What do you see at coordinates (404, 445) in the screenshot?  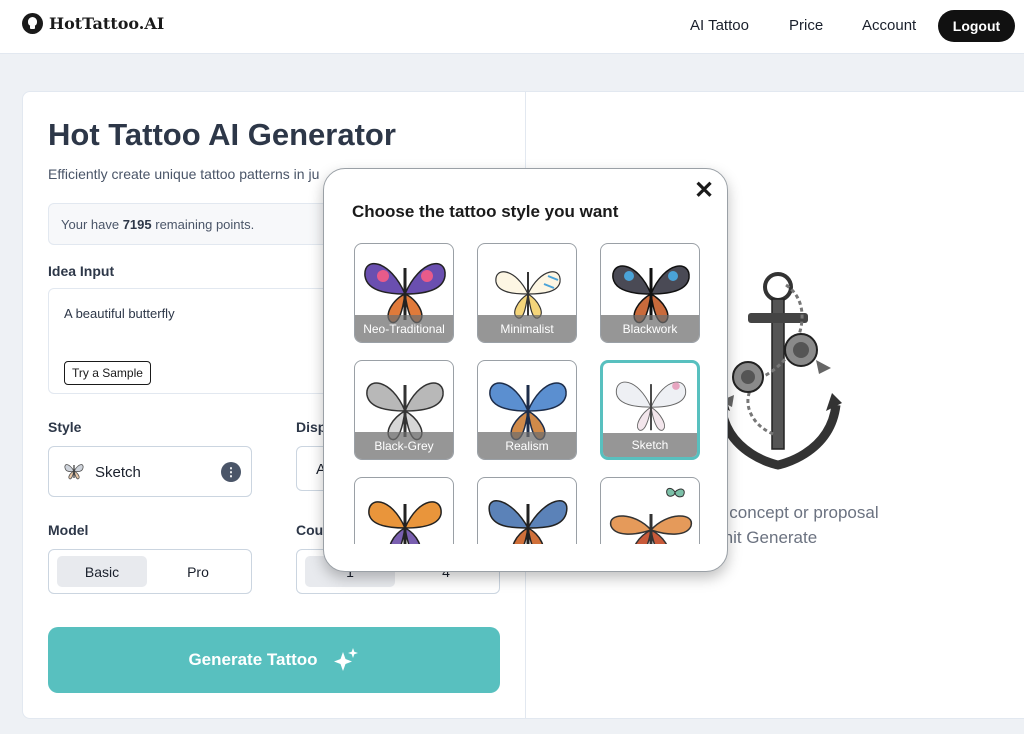 I see `style-tile-label: Black-Grey` at bounding box center [404, 445].